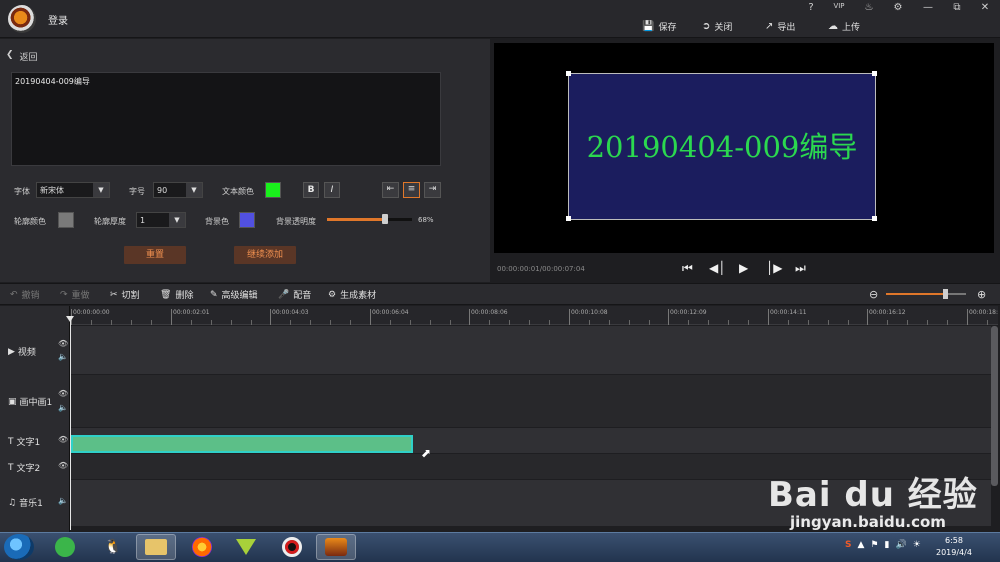 The height and width of the screenshot is (562, 1000). Describe the element at coordinates (246, 547) in the screenshot. I see `video-app-icon` at that location.